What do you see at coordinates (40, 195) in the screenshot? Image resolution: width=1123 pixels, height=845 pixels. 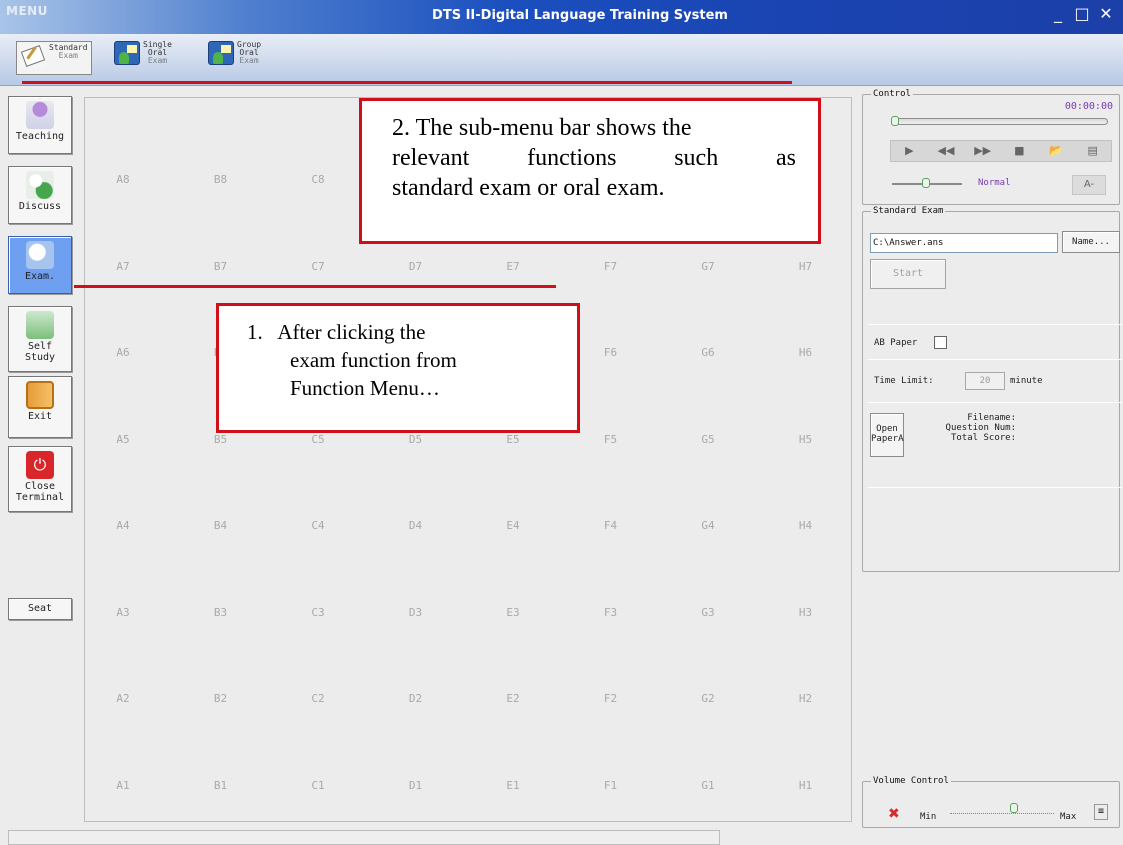 I see `sidebar-item-discuss: Discuss` at bounding box center [40, 195].